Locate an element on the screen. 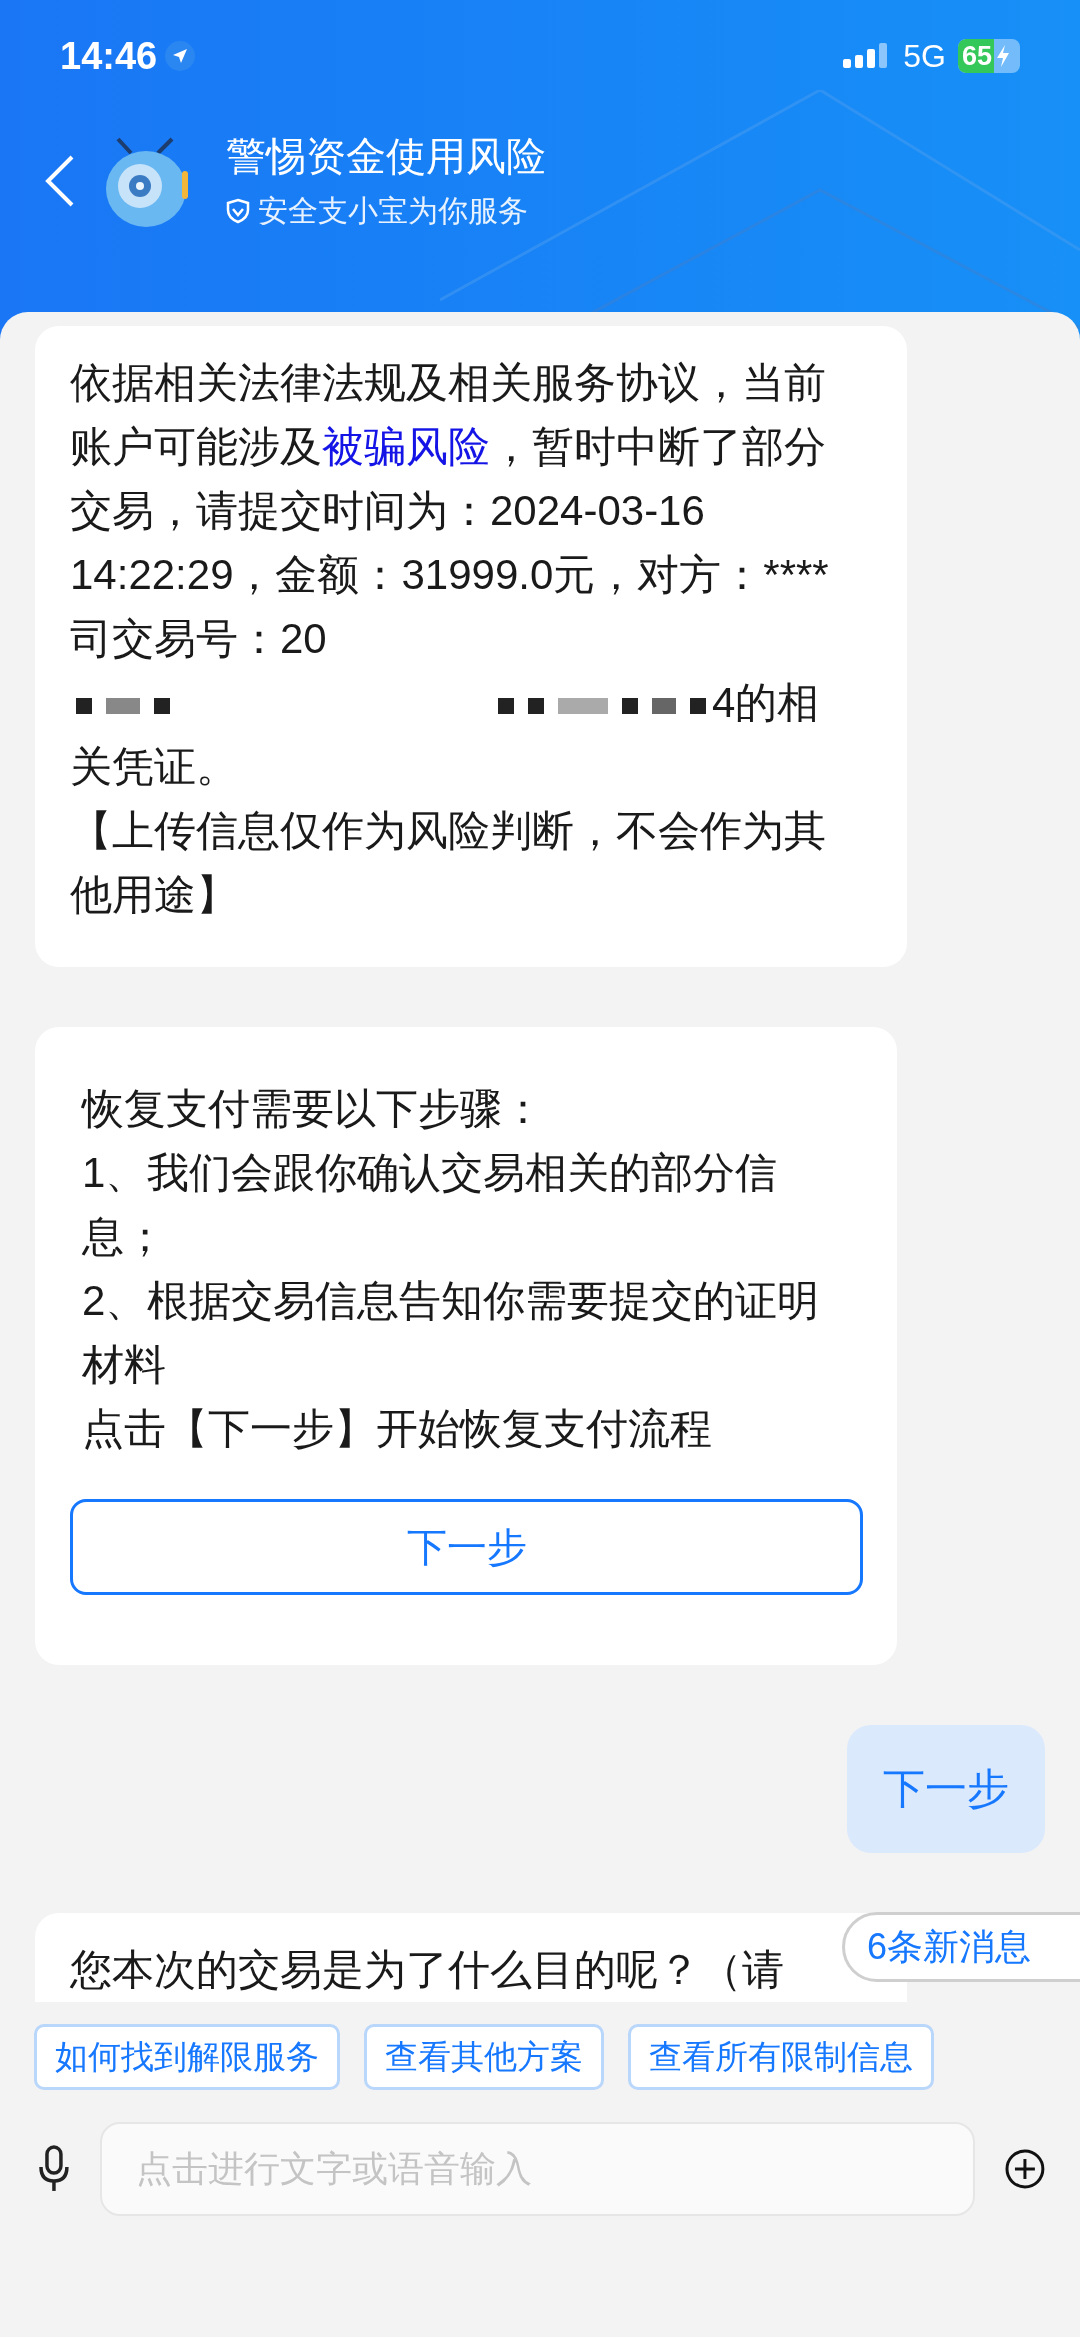 The width and height of the screenshot is (1080, 2337). message-text: 下一步 is located at coordinates (946, 1789).